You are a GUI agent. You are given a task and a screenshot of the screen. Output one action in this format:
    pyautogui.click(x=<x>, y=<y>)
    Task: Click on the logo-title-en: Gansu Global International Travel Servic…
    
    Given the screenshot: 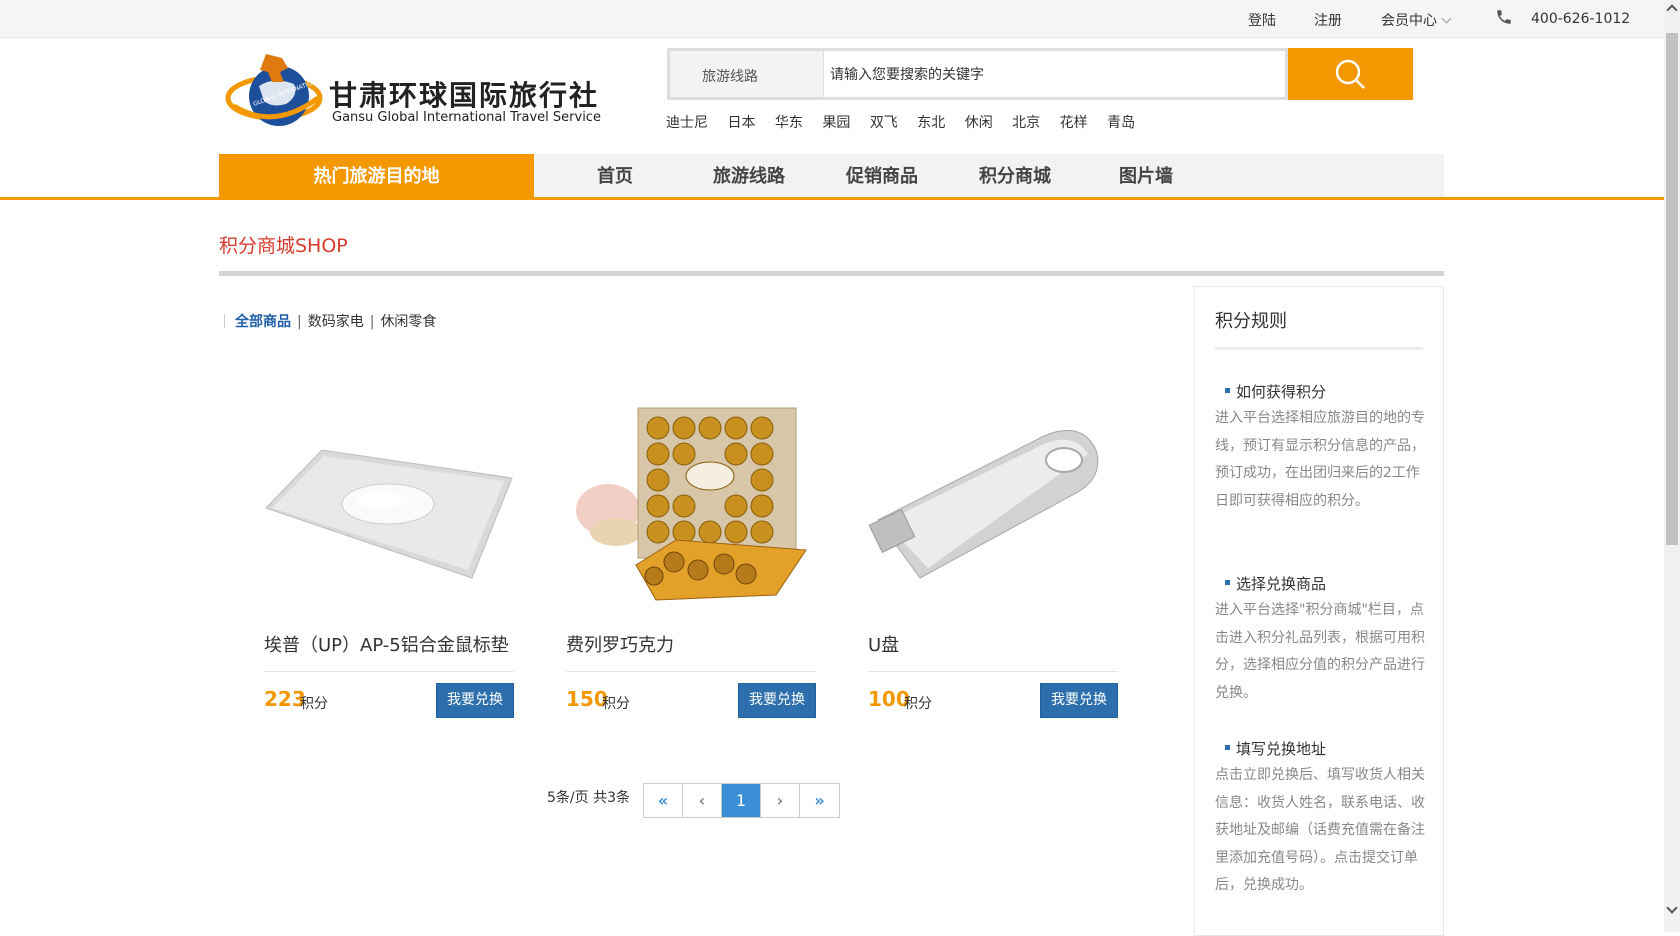 What is the action you would take?
    pyautogui.click(x=466, y=117)
    